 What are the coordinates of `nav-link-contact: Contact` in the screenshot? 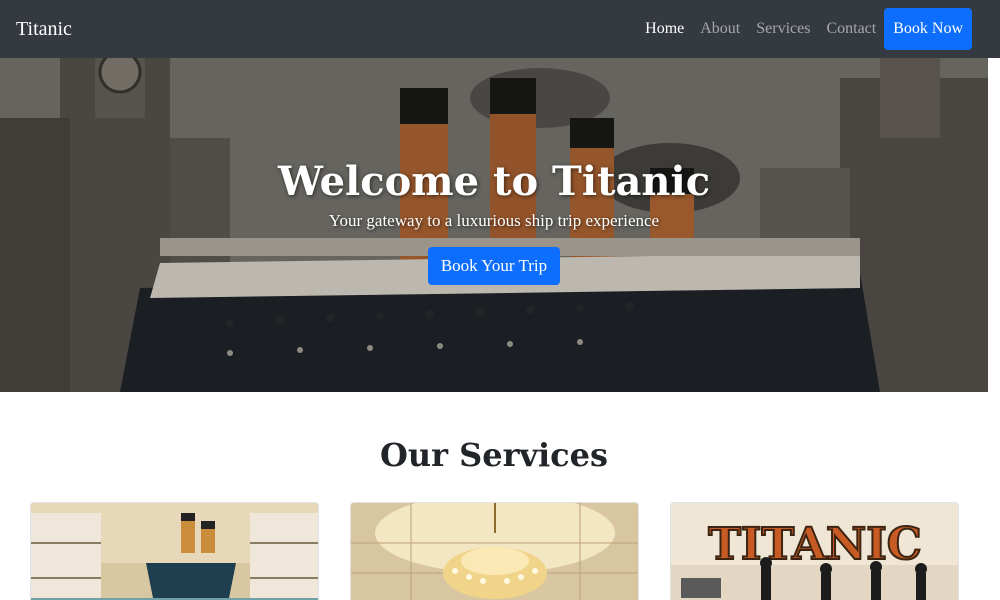 It's located at (851, 29).